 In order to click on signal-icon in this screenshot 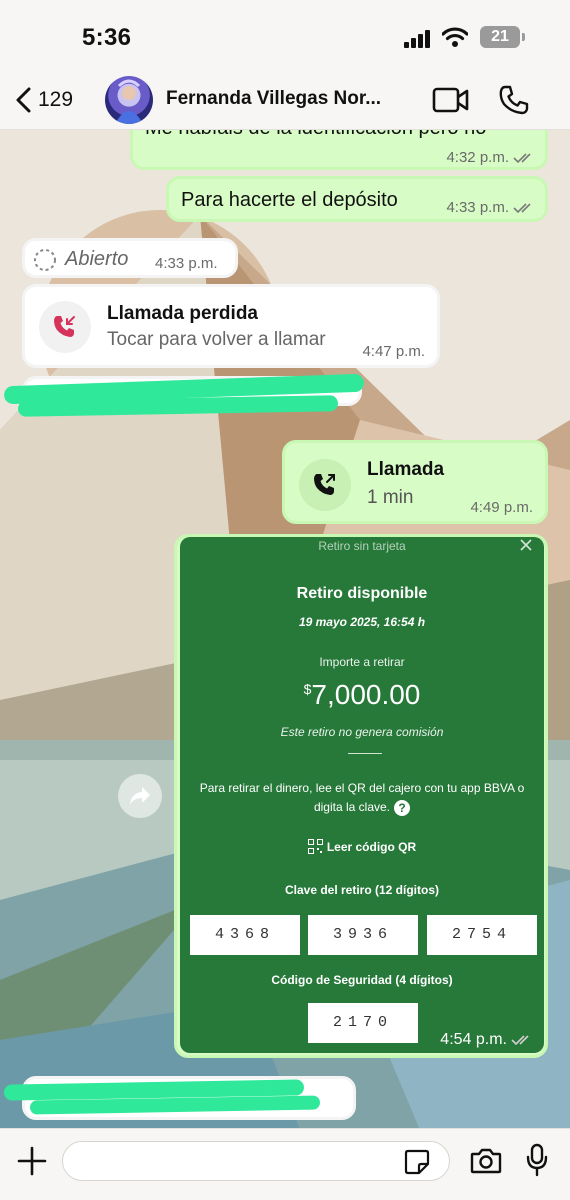, I will do `click(419, 39)`.